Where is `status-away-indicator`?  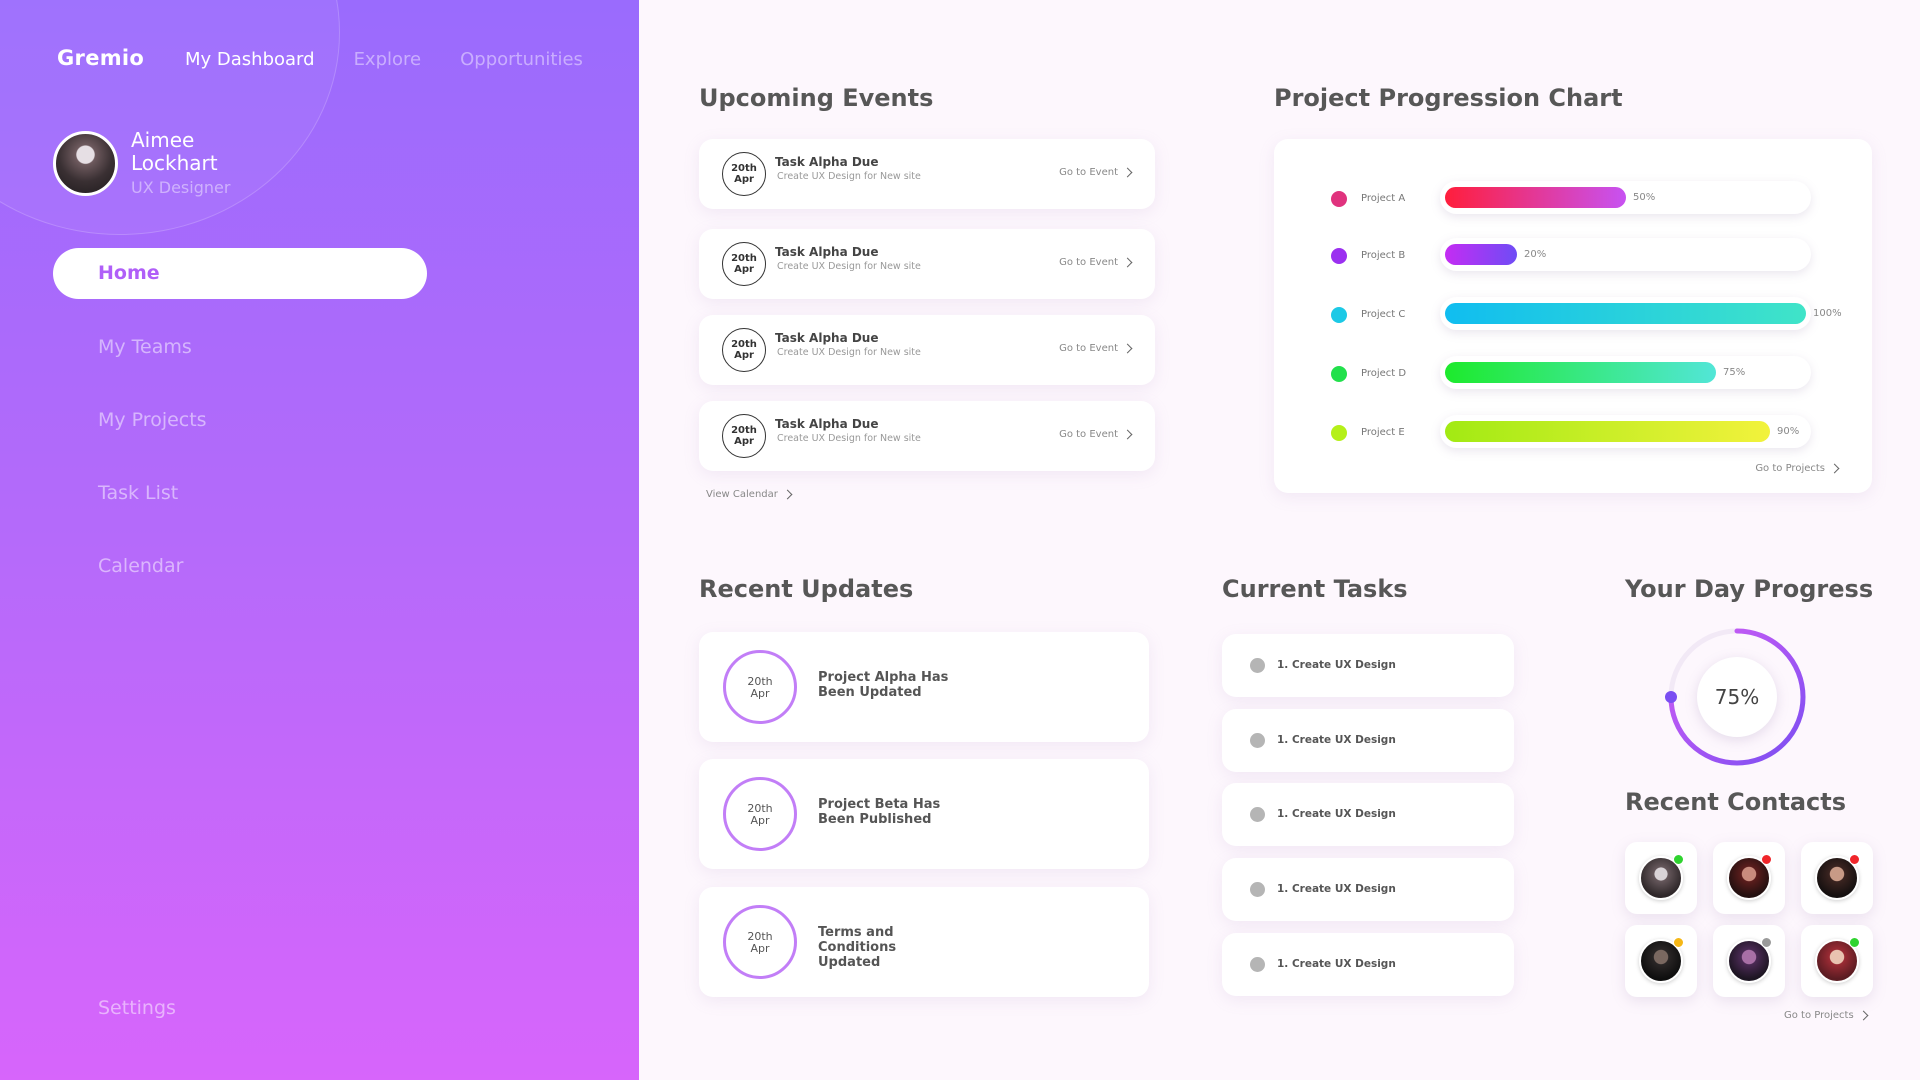 status-away-indicator is located at coordinates (1678, 942).